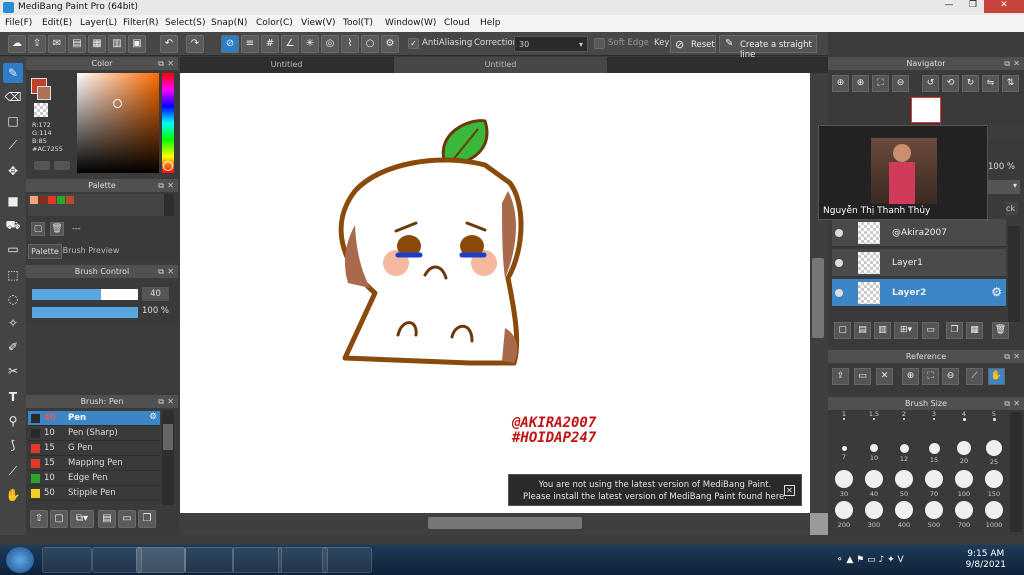 This screenshot has height=575, width=1024. I want to click on brush-list-scrollbar, so click(168, 457).